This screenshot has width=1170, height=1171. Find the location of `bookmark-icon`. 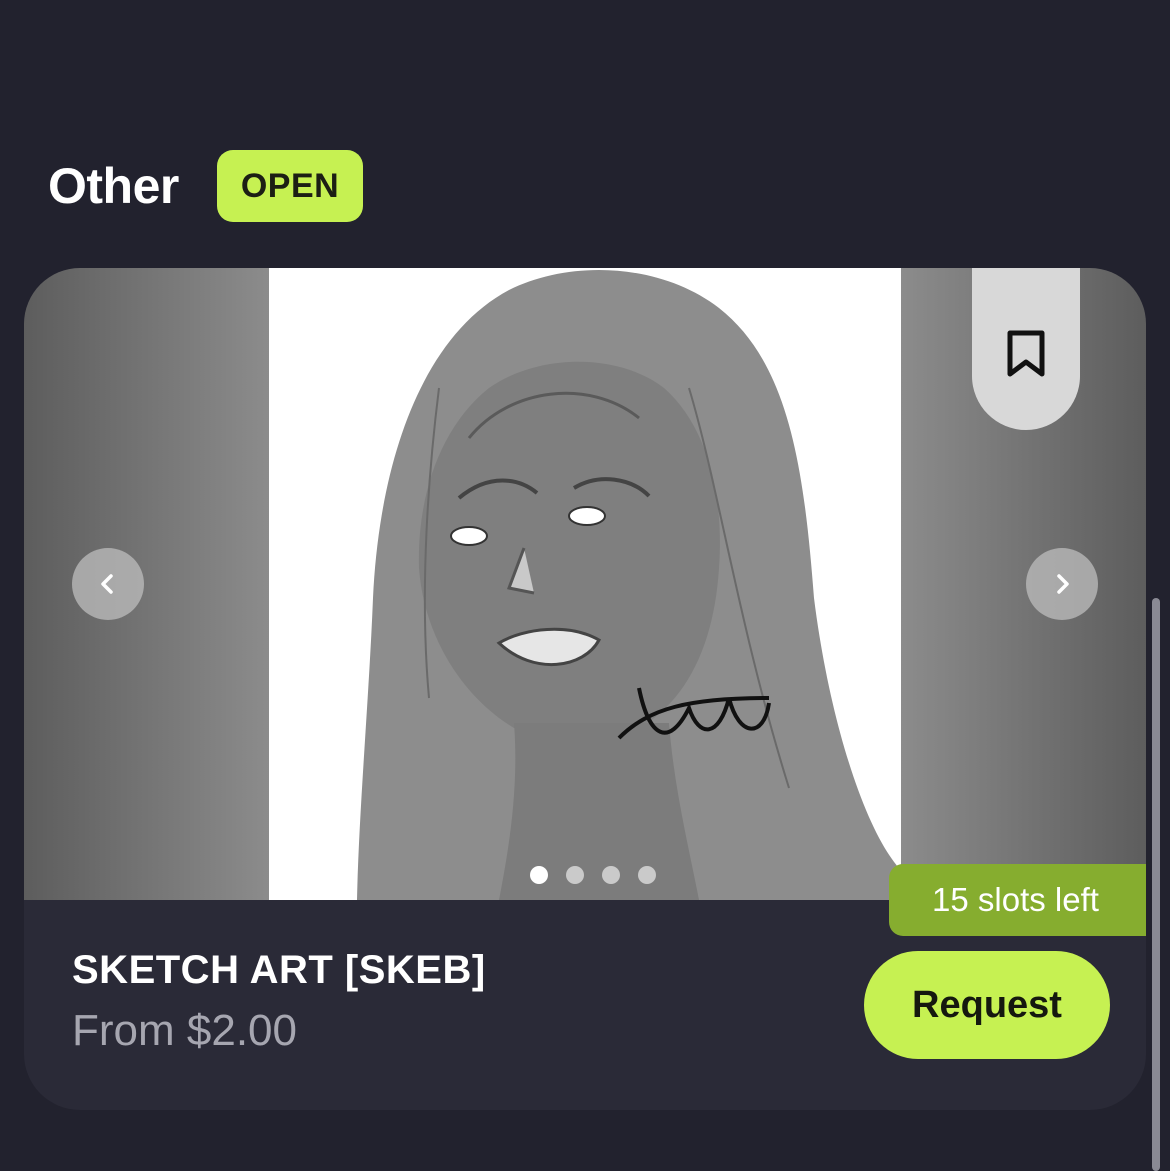

bookmark-icon is located at coordinates (1026, 353).